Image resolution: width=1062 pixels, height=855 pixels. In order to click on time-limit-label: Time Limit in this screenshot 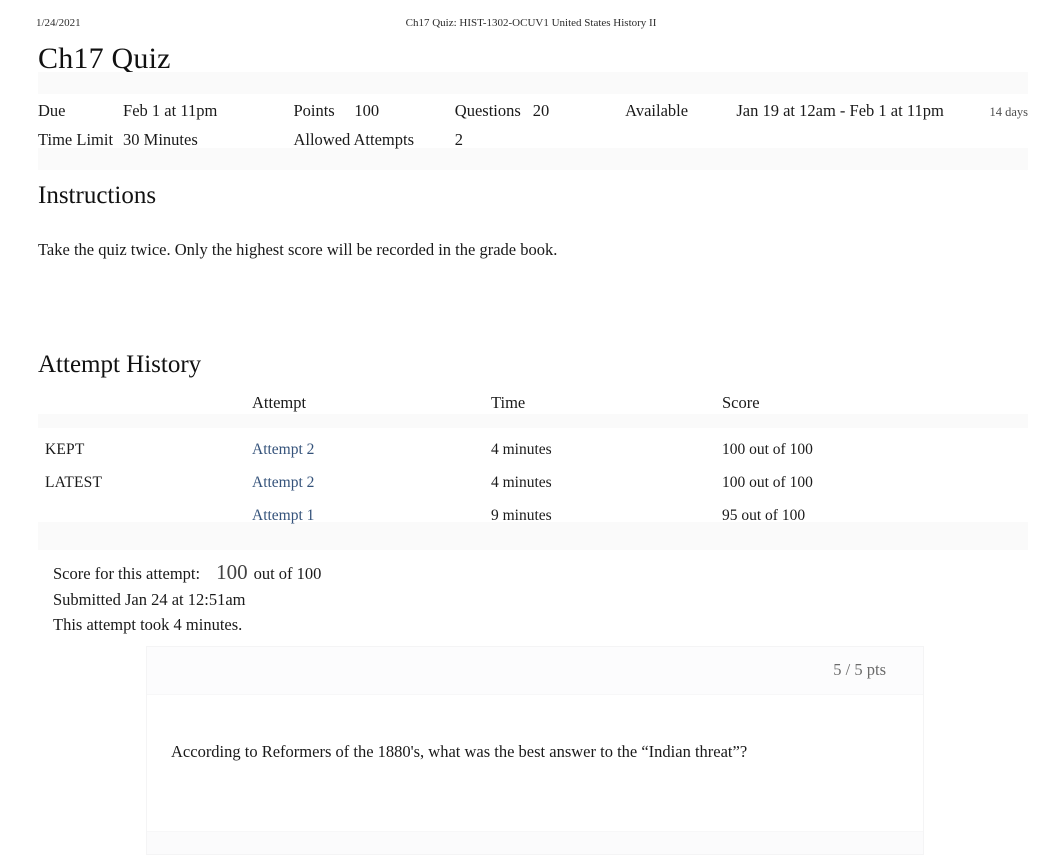, I will do `click(76, 139)`.